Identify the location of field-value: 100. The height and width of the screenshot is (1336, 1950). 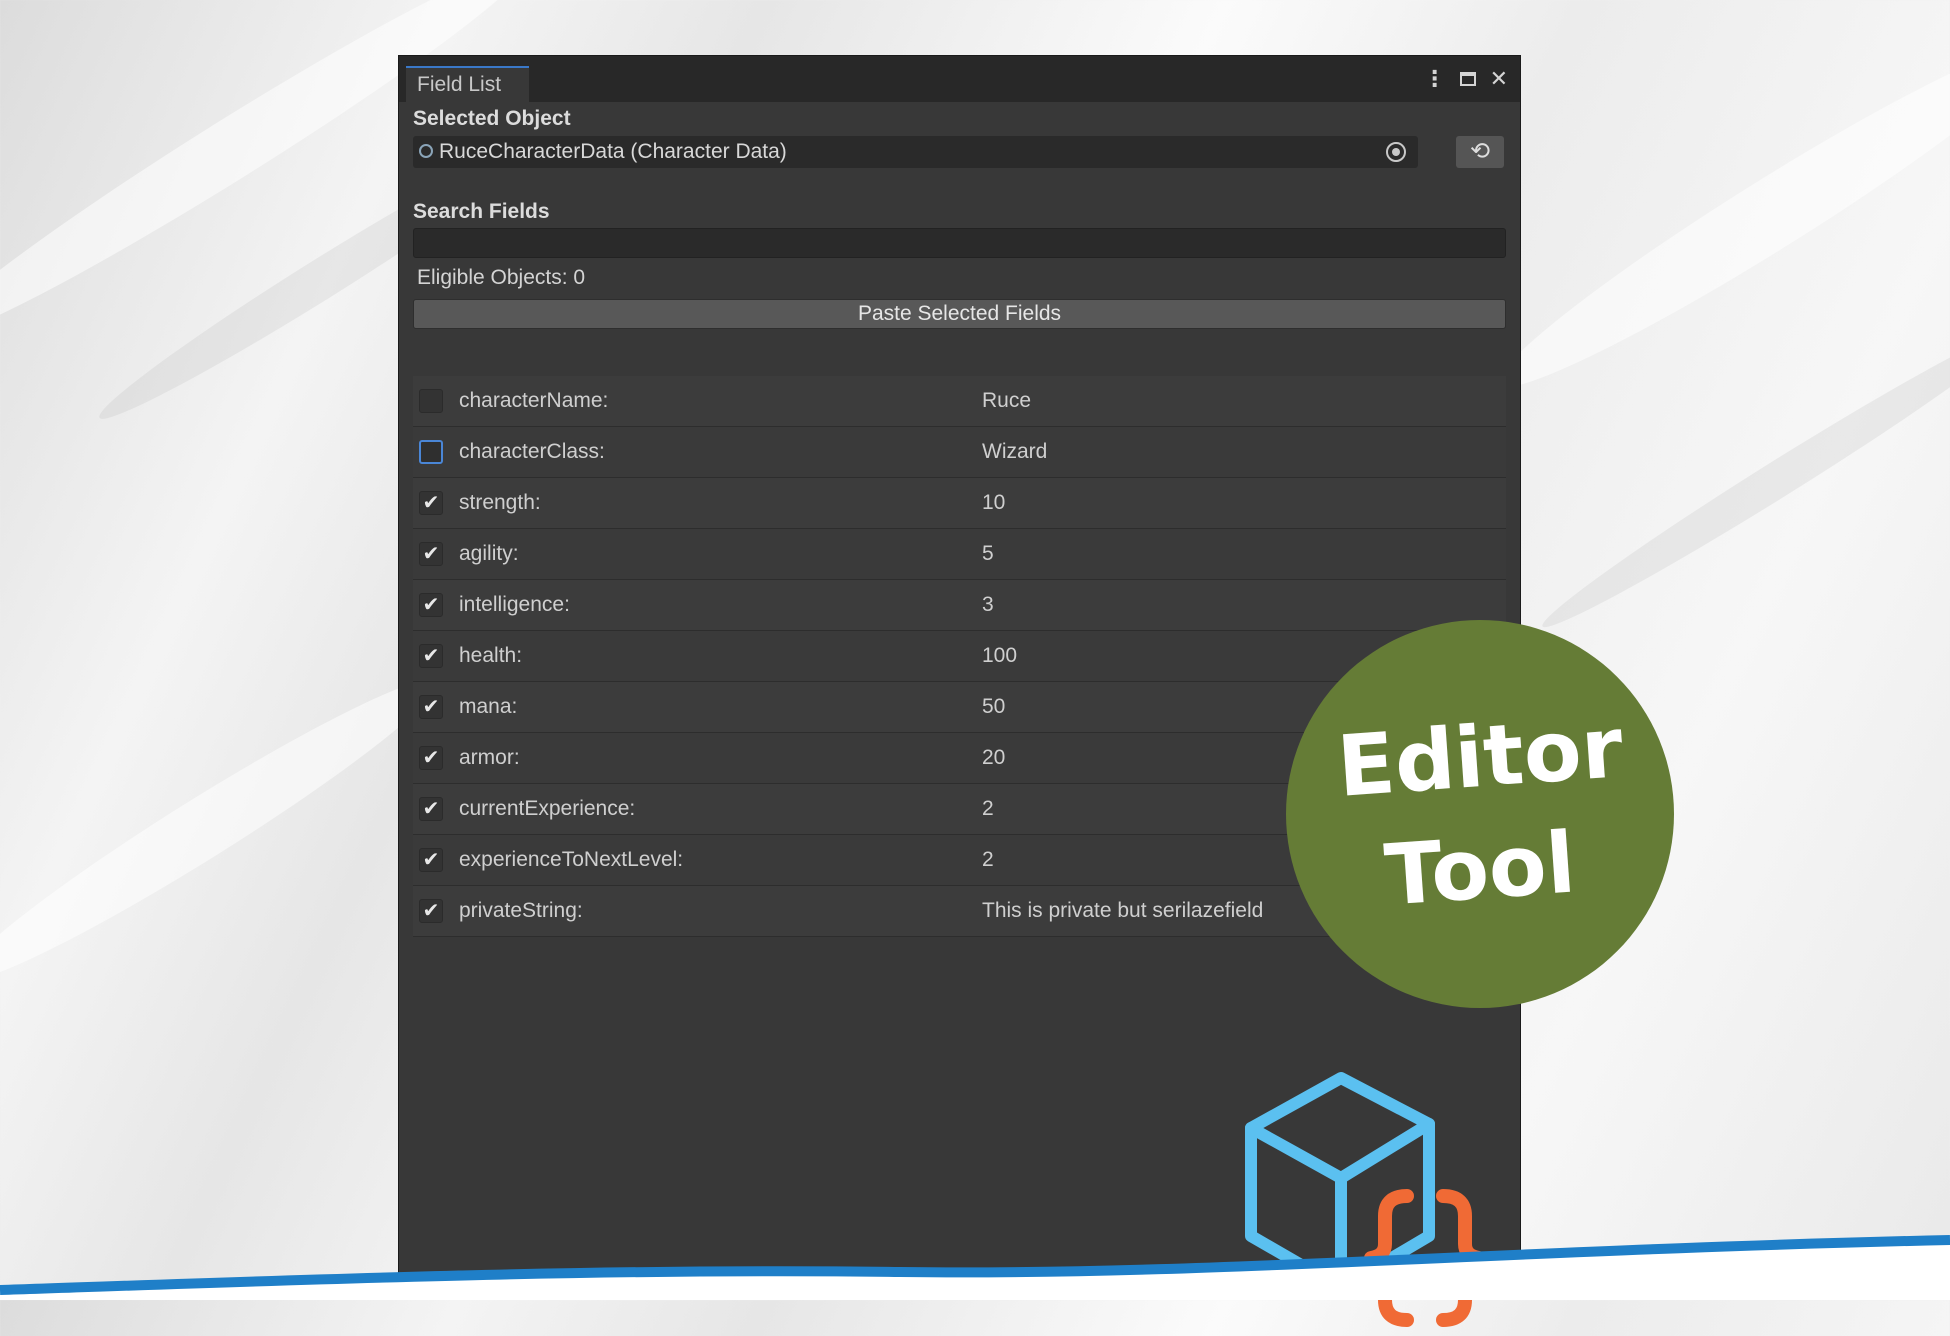
(1000, 655).